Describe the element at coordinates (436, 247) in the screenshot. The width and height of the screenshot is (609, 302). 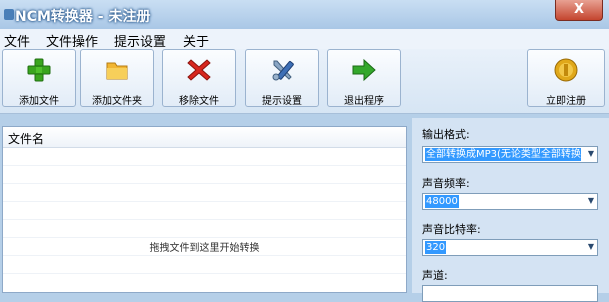
I see `bitrate-value: 320` at that location.